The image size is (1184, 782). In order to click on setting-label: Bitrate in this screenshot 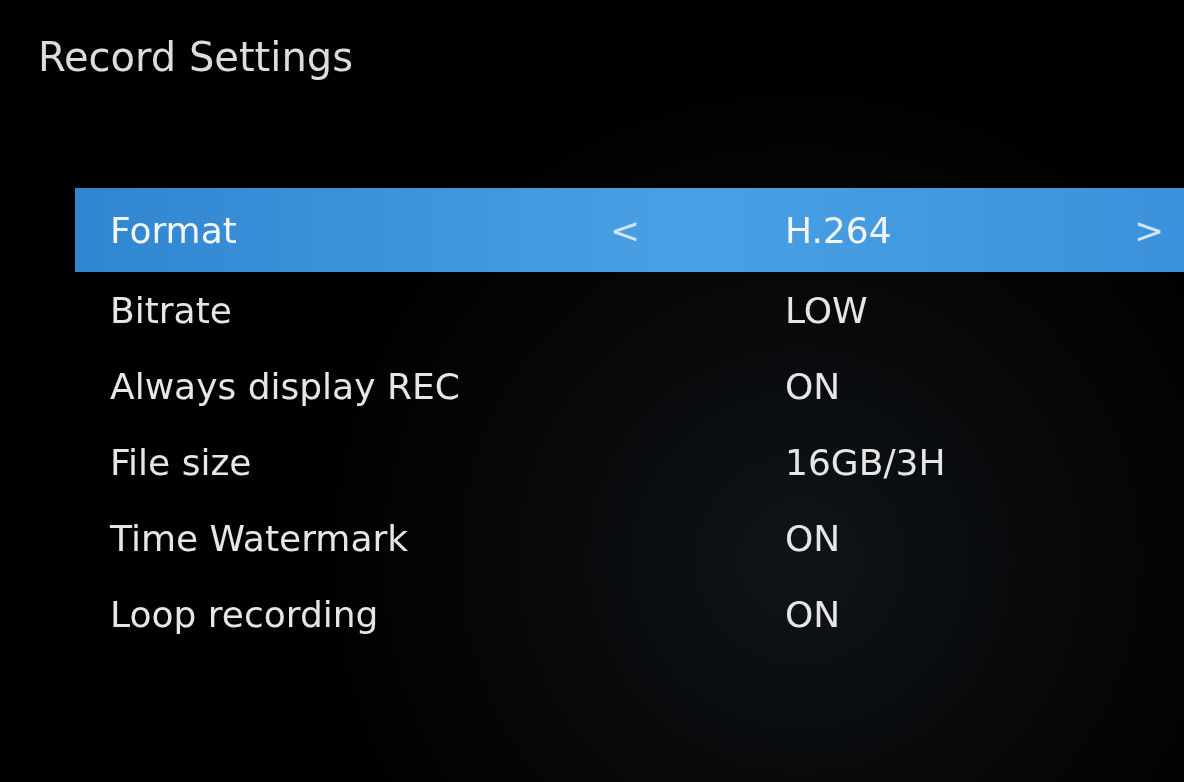, I will do `click(171, 310)`.